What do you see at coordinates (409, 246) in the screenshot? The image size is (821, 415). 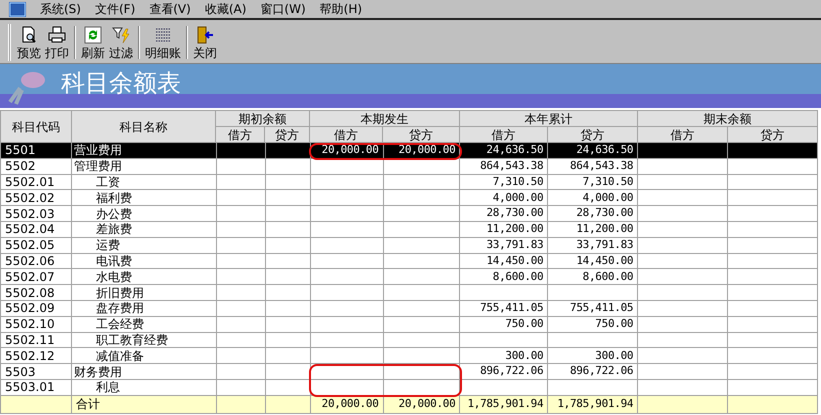 I see `table-row: 5502.05 运费 33,791.83 33,791.83` at bounding box center [409, 246].